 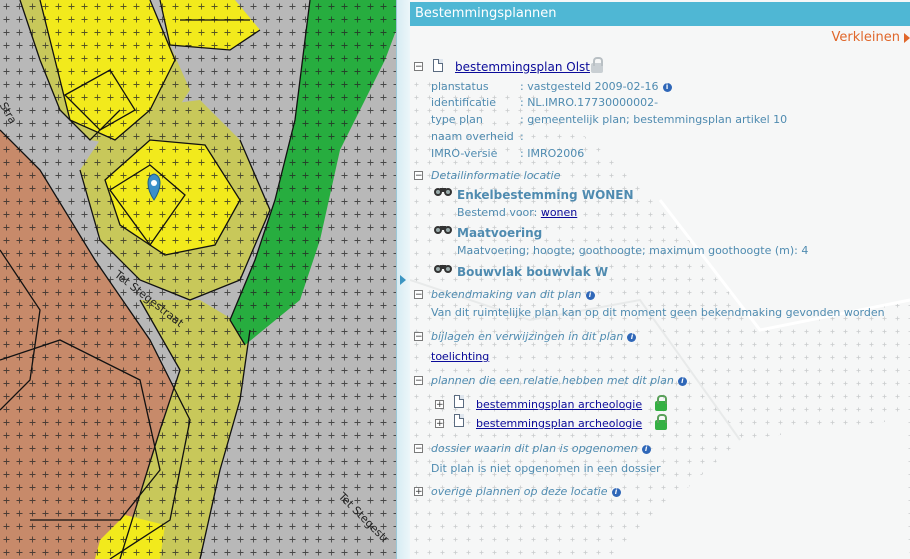 I want to click on collapse-arrow-icon, so click(x=907, y=37).